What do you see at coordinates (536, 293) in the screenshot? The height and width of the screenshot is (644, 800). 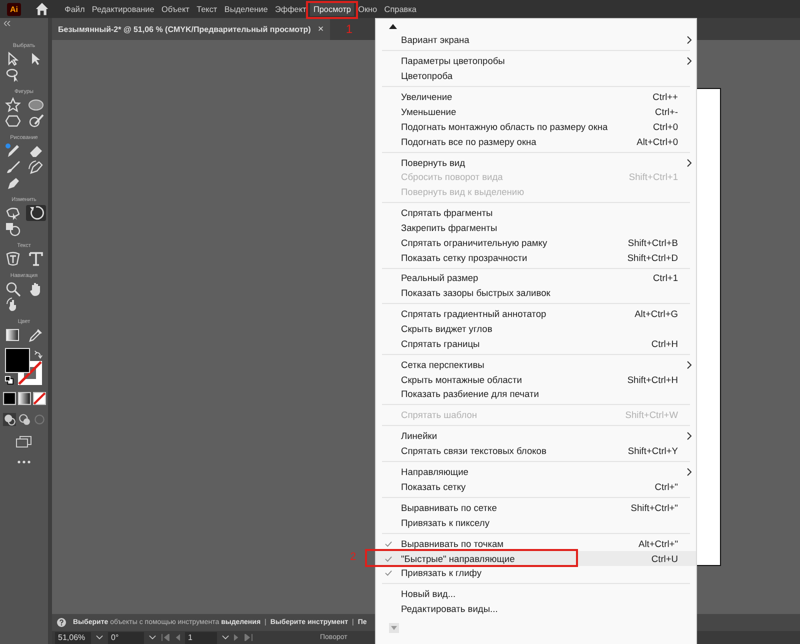 I see `menu-option: Показать зазоры быстрых заливок` at bounding box center [536, 293].